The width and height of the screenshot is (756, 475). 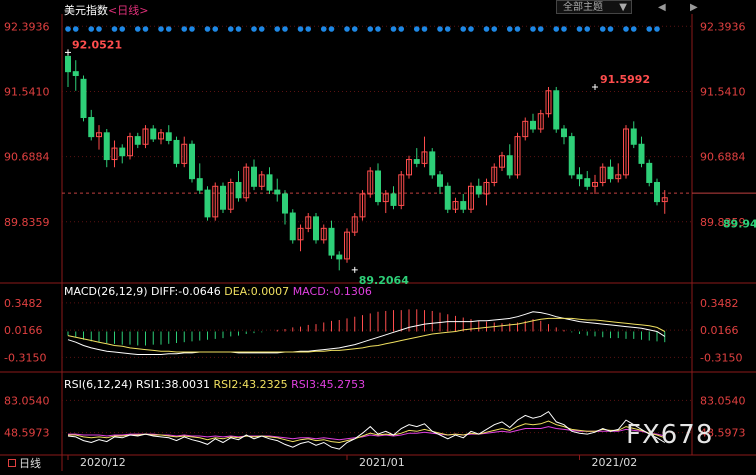 I want to click on macd-tick-right: 0.0166, so click(x=719, y=330).